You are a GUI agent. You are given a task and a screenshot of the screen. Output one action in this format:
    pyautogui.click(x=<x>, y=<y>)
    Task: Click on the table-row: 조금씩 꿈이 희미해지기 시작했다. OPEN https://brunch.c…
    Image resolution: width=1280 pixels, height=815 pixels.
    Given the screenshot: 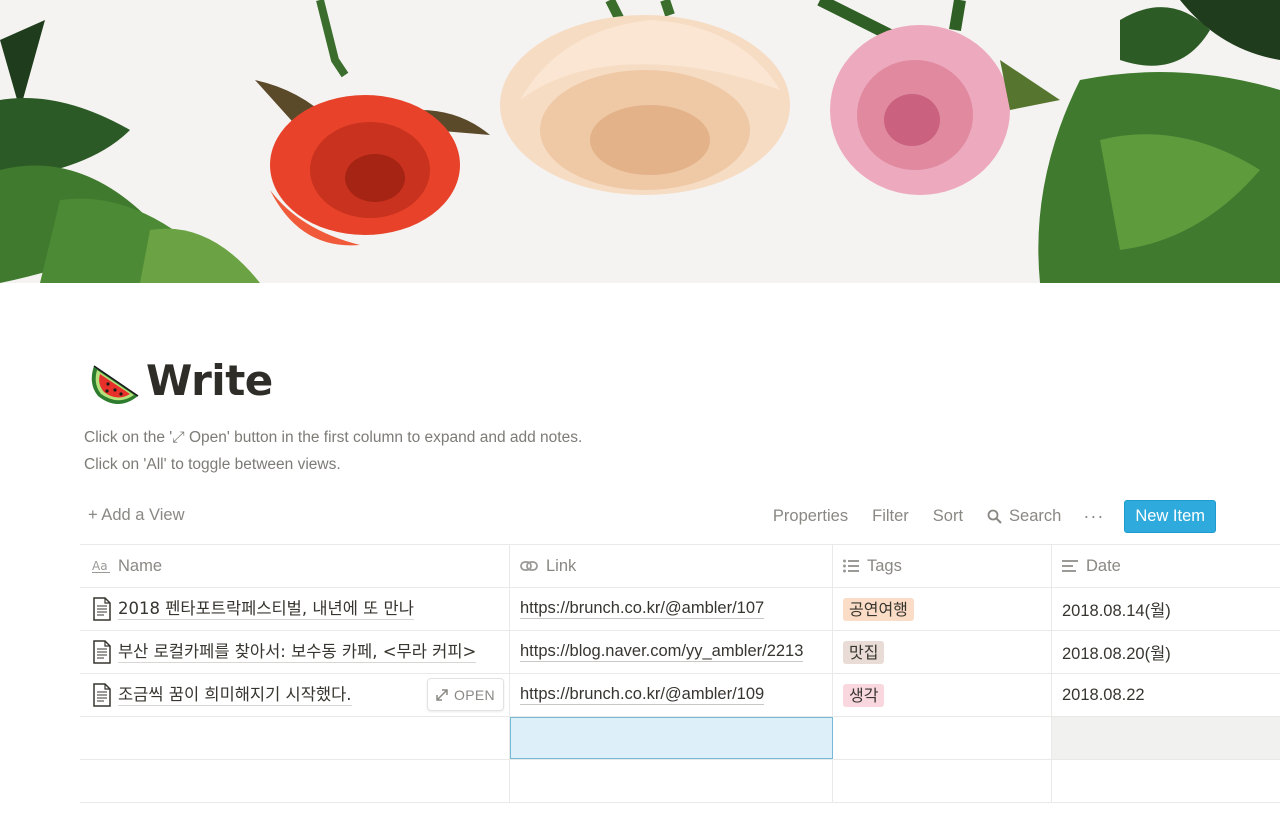 What is the action you would take?
    pyautogui.click(x=680, y=695)
    